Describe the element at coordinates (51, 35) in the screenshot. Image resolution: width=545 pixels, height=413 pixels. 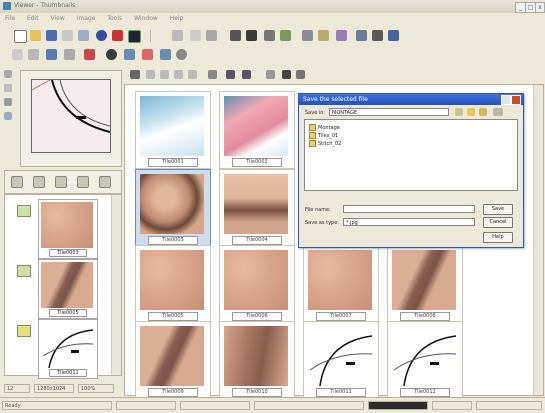
I see `save-icon` at that location.